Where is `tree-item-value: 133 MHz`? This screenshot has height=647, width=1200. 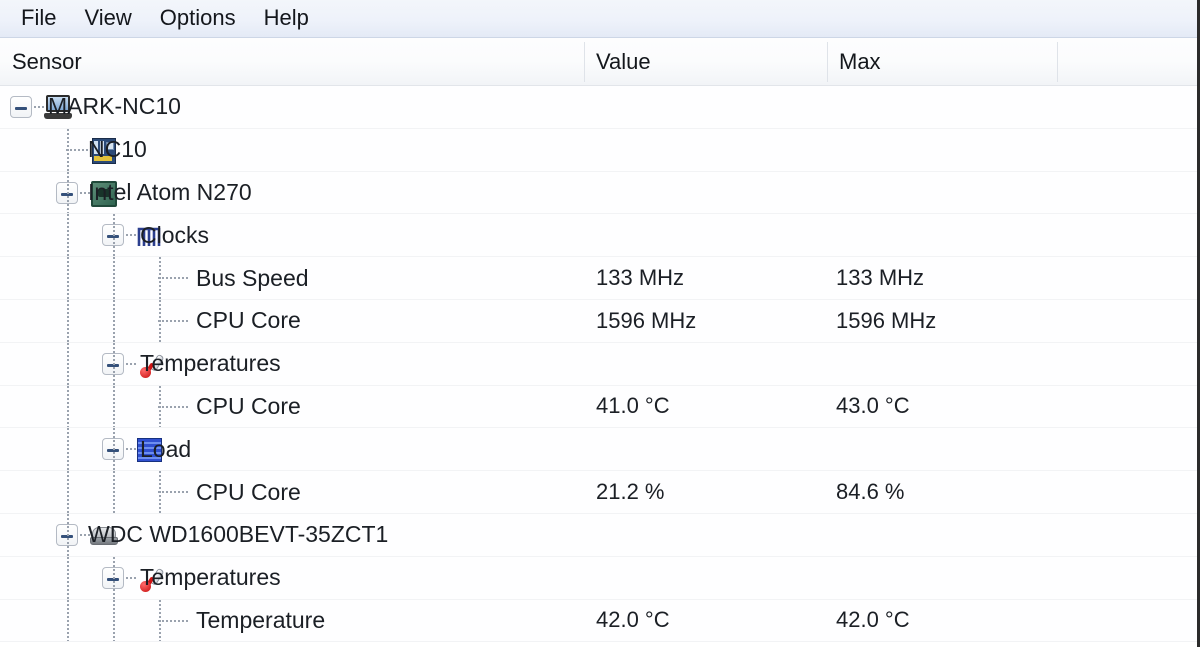 tree-item-value: 133 MHz is located at coordinates (640, 278).